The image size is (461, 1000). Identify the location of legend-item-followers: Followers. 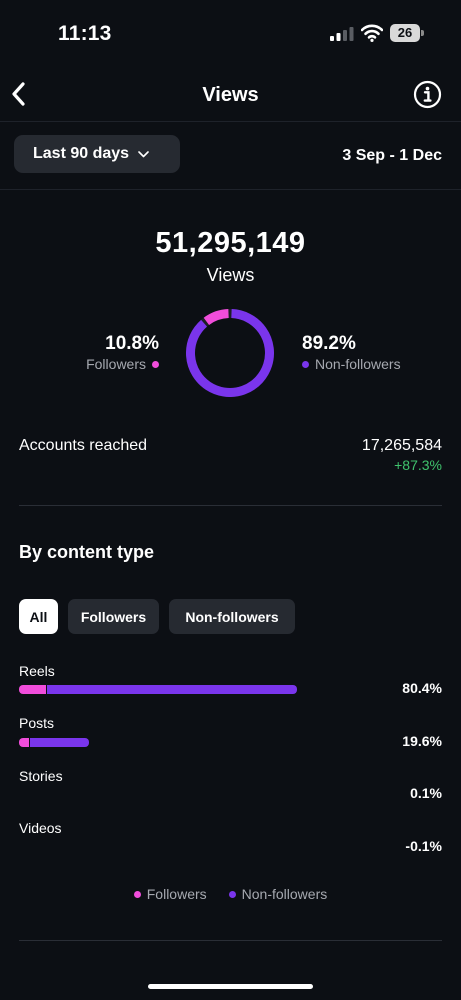
(170, 894).